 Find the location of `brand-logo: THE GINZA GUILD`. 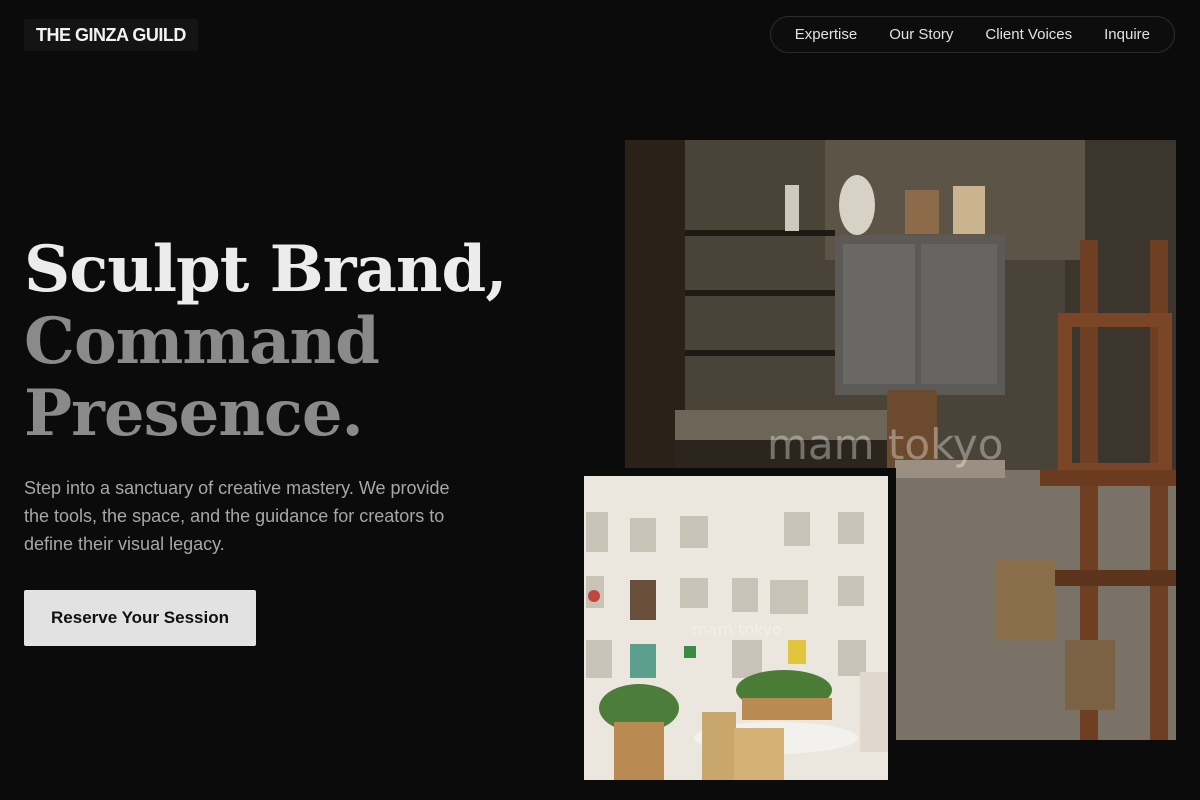

brand-logo: THE GINZA GUILD is located at coordinates (111, 35).